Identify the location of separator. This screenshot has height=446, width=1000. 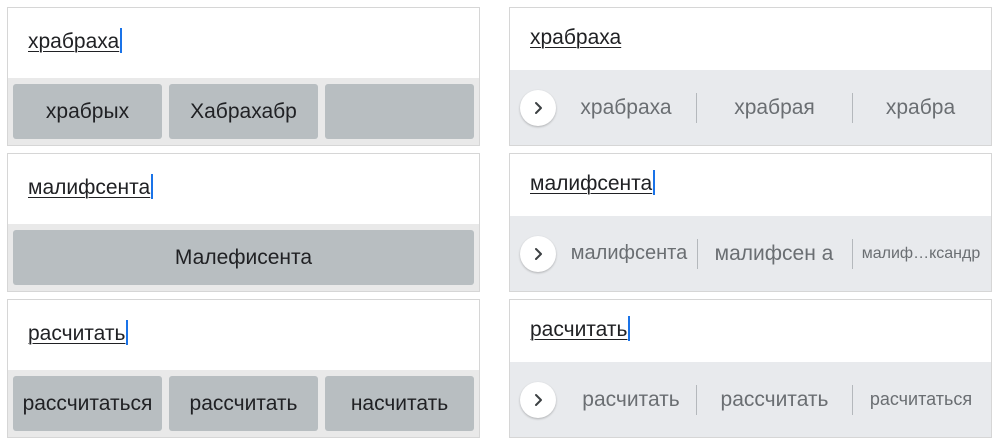
(852, 253).